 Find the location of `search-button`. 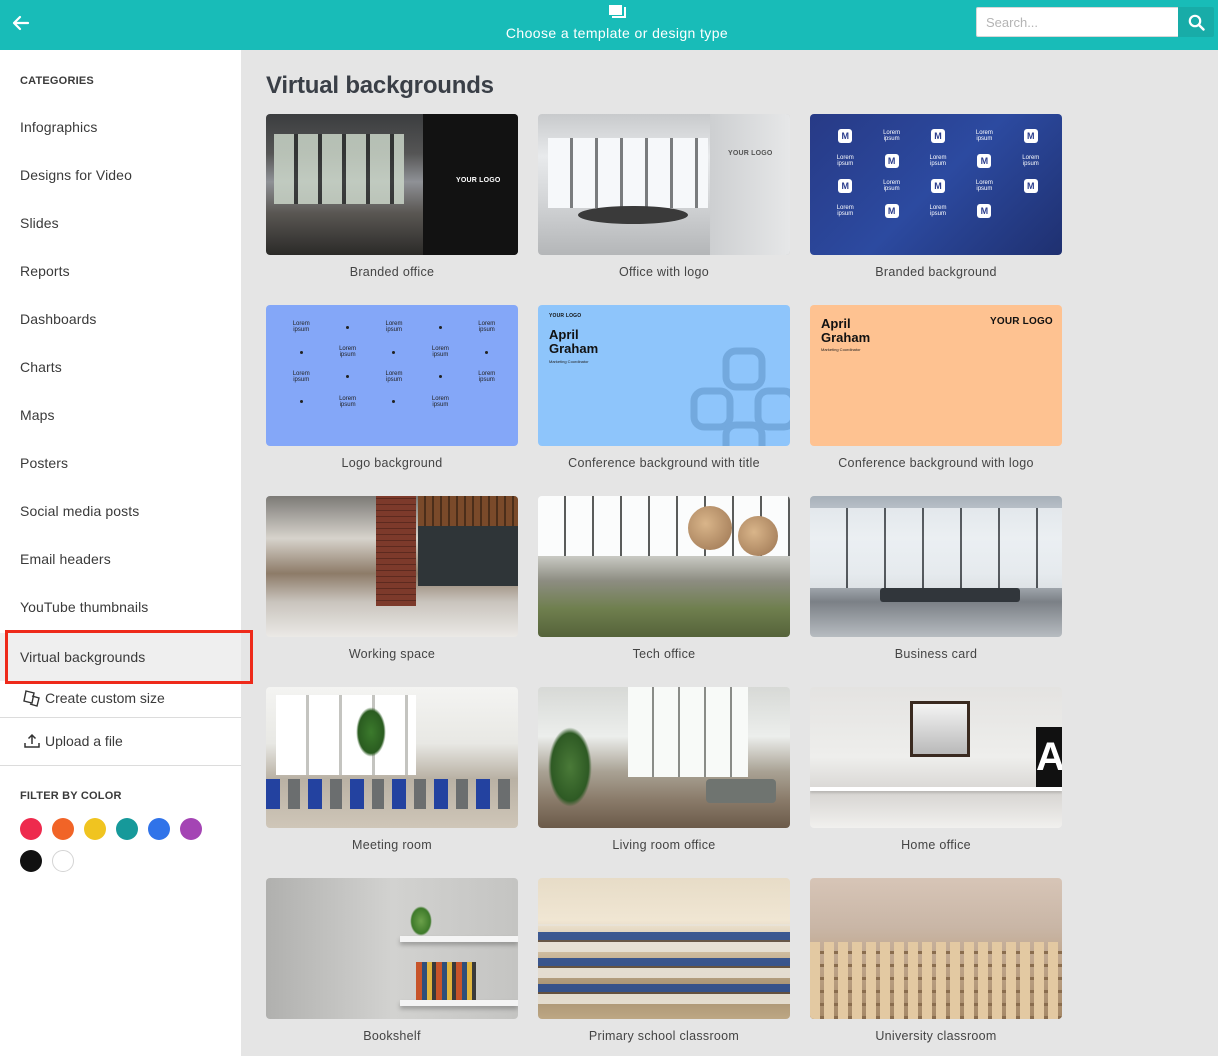

search-button is located at coordinates (1196, 22).